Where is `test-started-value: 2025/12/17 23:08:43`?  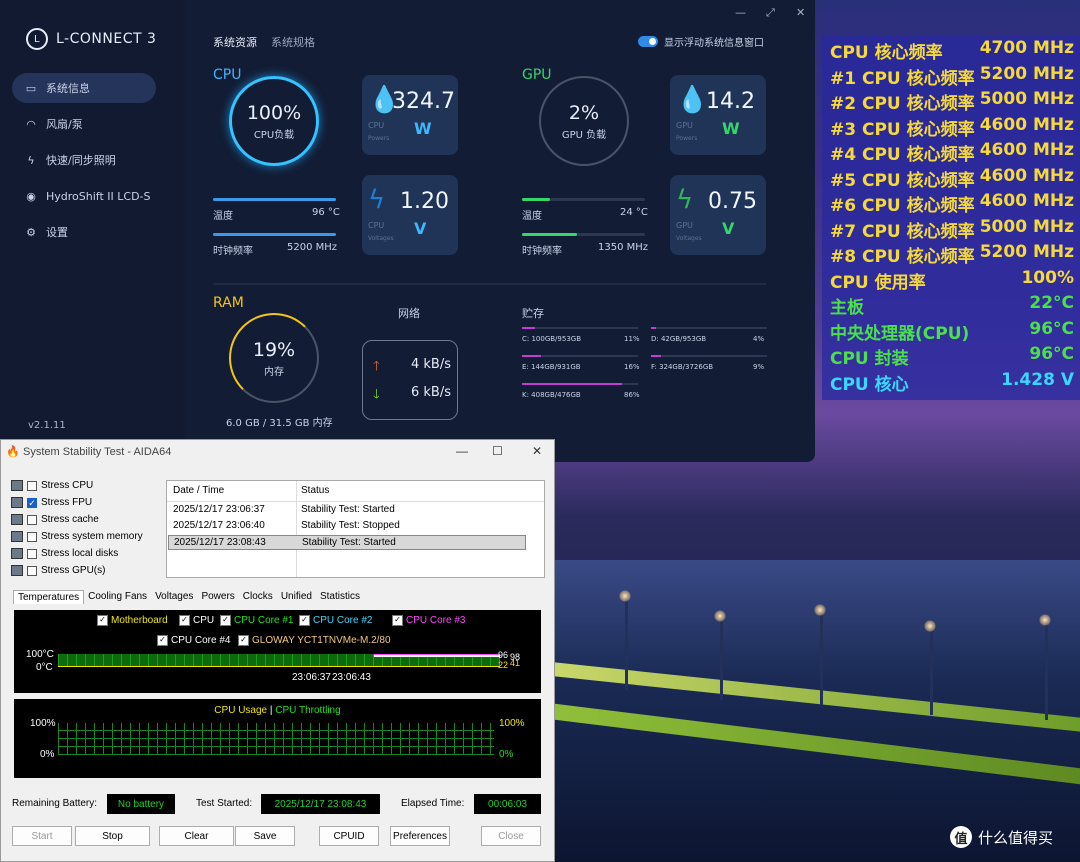 test-started-value: 2025/12/17 23:08:43 is located at coordinates (320, 804).